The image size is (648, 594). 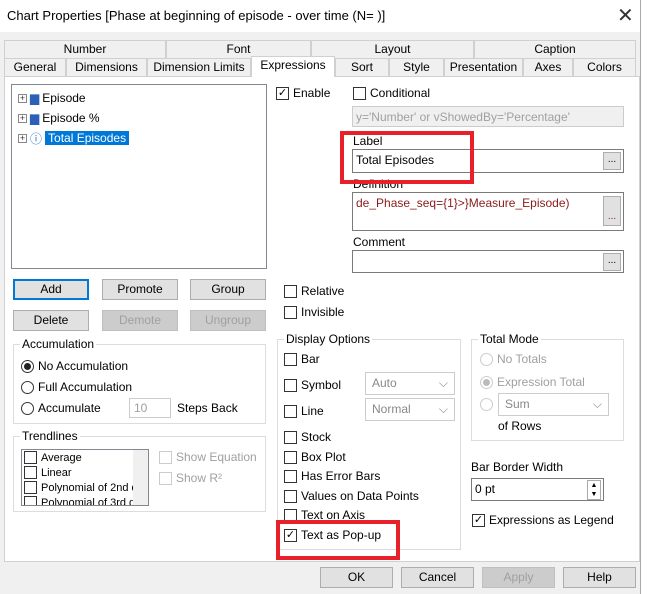 I want to click on line-select: Normal ⌵, so click(x=410, y=409).